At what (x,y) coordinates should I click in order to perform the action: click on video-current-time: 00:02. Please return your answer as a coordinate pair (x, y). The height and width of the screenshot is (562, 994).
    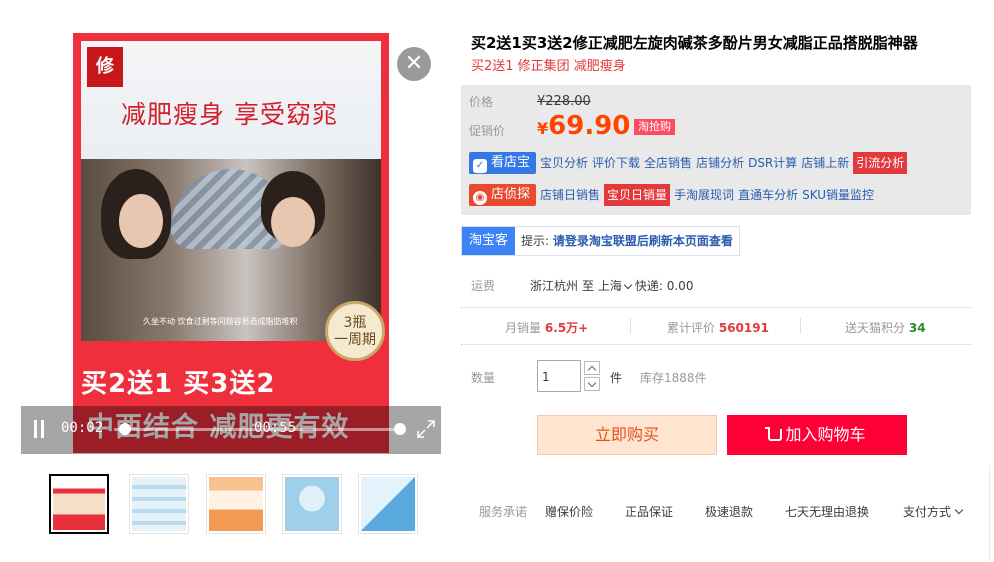
    Looking at the image, I should click on (82, 428).